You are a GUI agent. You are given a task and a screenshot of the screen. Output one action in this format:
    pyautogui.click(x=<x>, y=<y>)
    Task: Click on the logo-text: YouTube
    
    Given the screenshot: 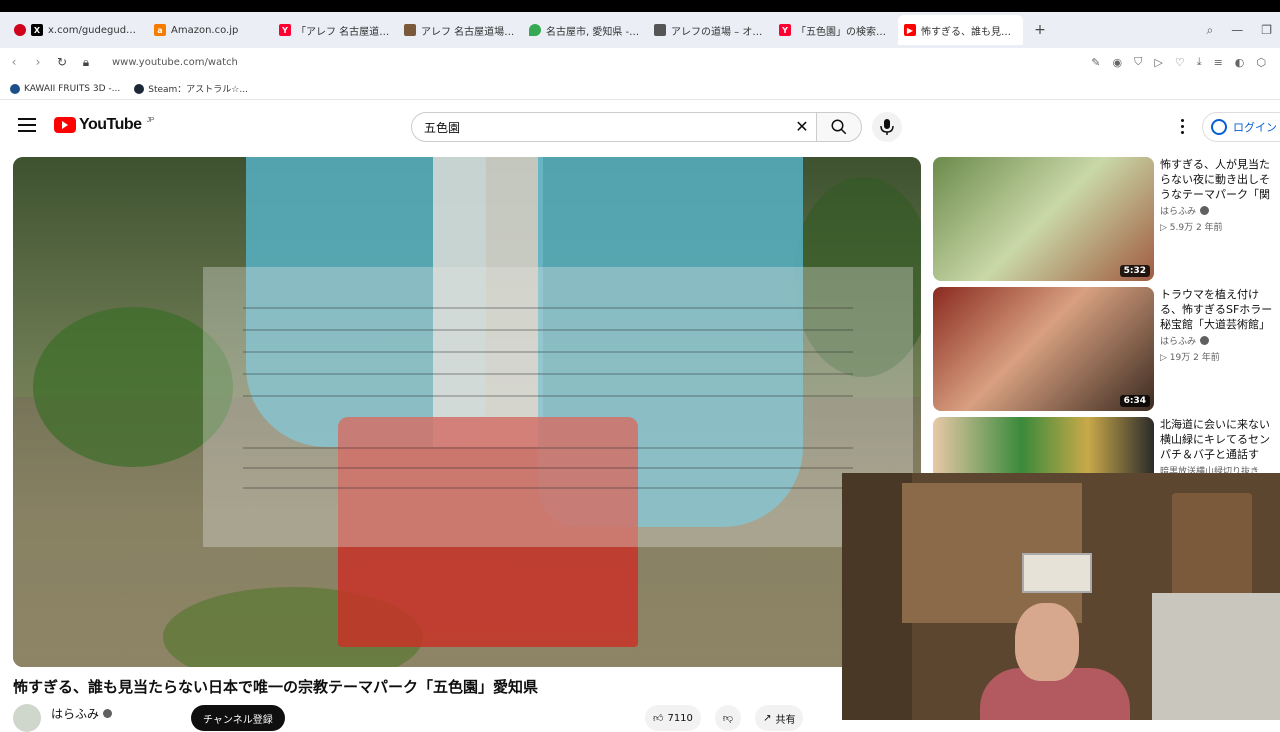 What is the action you would take?
    pyautogui.click(x=110, y=124)
    